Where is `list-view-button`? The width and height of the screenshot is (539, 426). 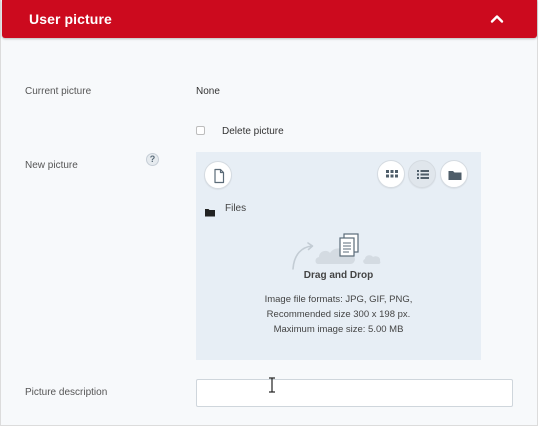 list-view-button is located at coordinates (422, 174).